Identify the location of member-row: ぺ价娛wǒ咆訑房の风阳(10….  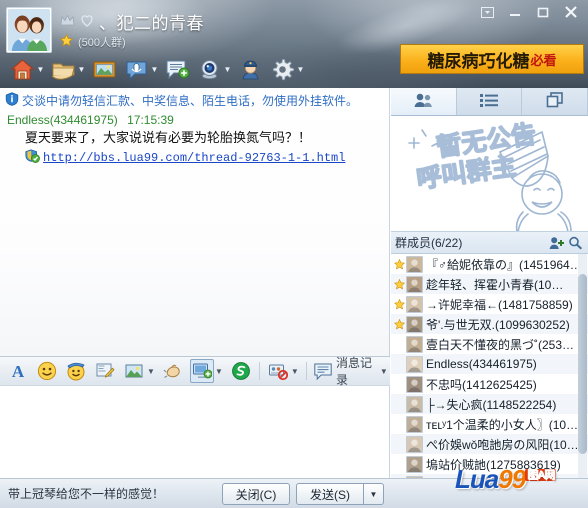
(489, 444).